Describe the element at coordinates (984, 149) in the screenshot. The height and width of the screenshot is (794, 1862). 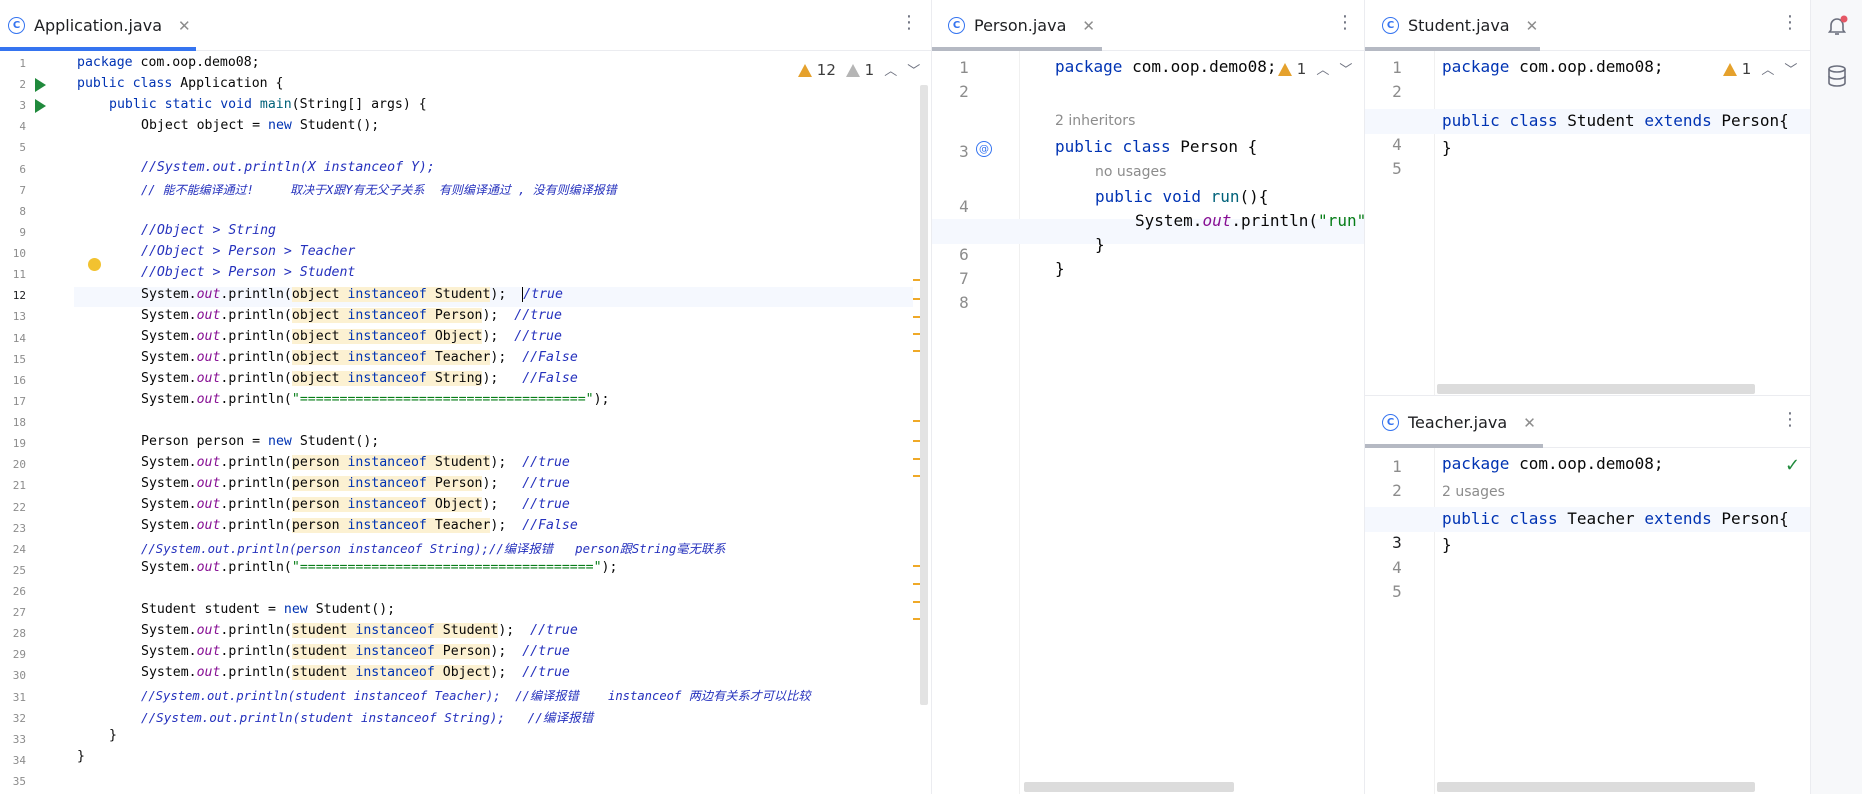
I see `overridden-method-icon: @` at that location.